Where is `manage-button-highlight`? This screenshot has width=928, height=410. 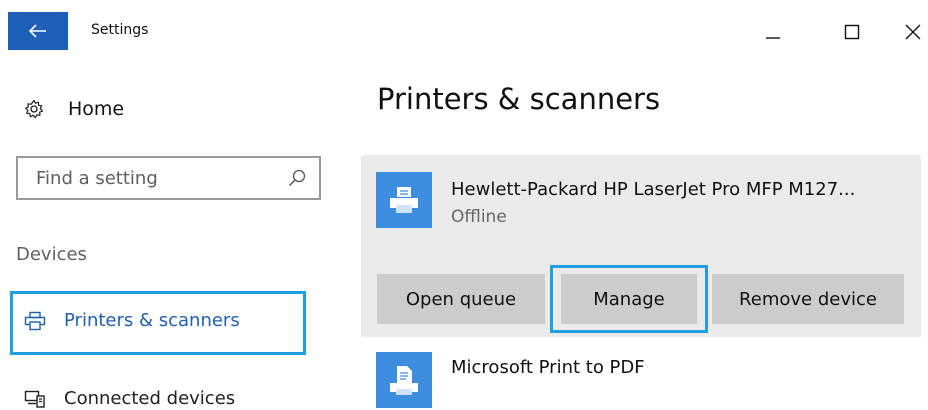
manage-button-highlight is located at coordinates (629, 299).